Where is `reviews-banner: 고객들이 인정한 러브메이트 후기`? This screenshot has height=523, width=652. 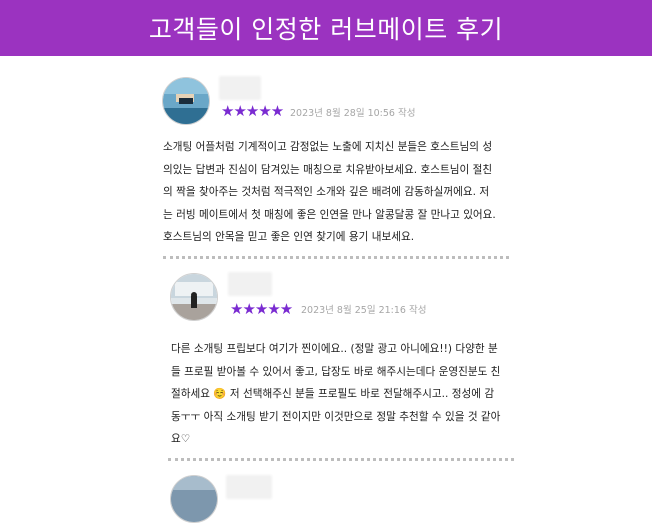 reviews-banner: 고객들이 인정한 러브메이트 후기 is located at coordinates (326, 28).